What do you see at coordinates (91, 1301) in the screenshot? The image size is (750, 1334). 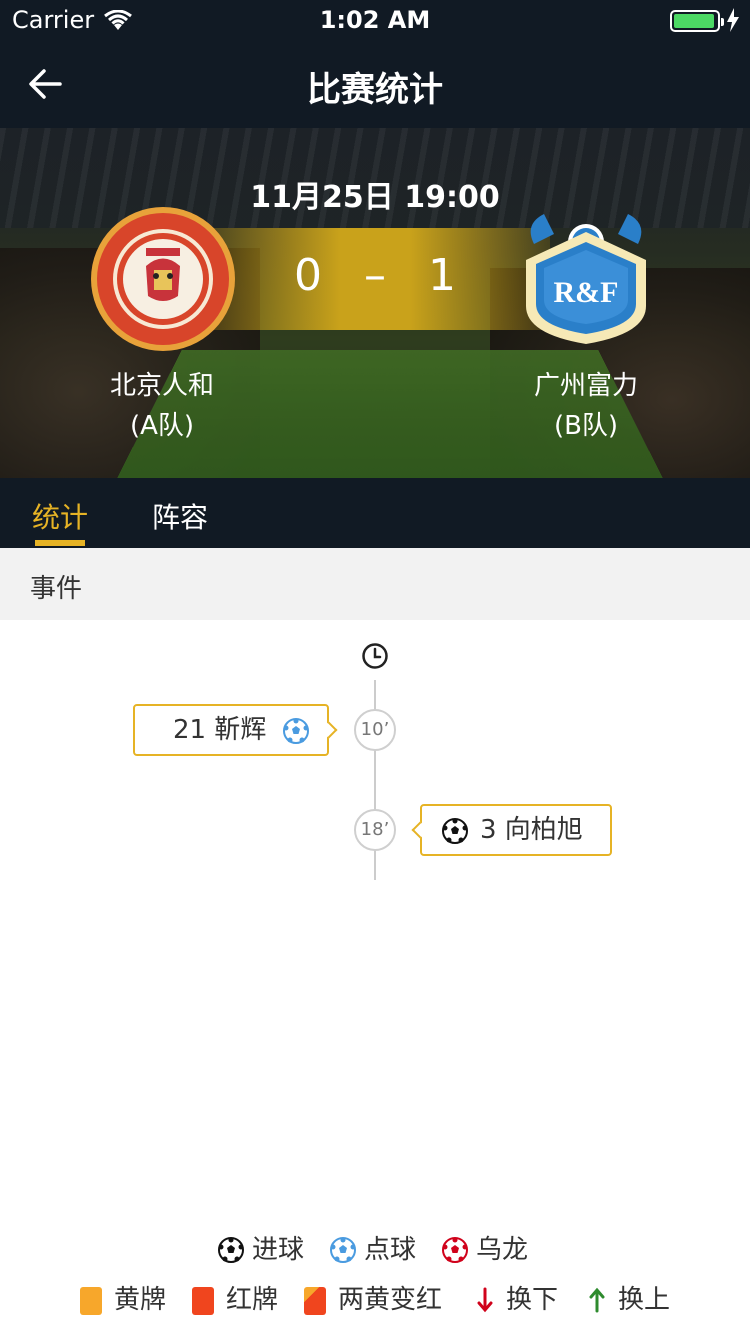 I see `yellow-card-icon` at bounding box center [91, 1301].